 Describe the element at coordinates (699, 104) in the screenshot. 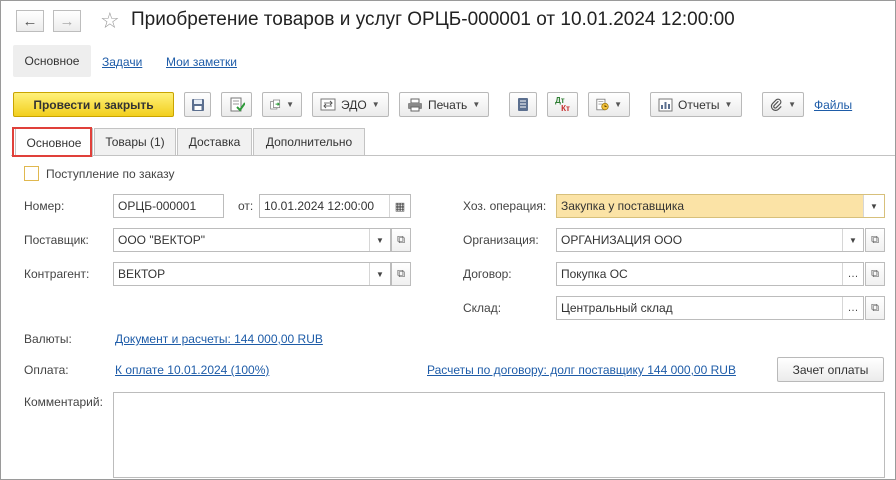

I see `reports-label: Отчеты` at that location.